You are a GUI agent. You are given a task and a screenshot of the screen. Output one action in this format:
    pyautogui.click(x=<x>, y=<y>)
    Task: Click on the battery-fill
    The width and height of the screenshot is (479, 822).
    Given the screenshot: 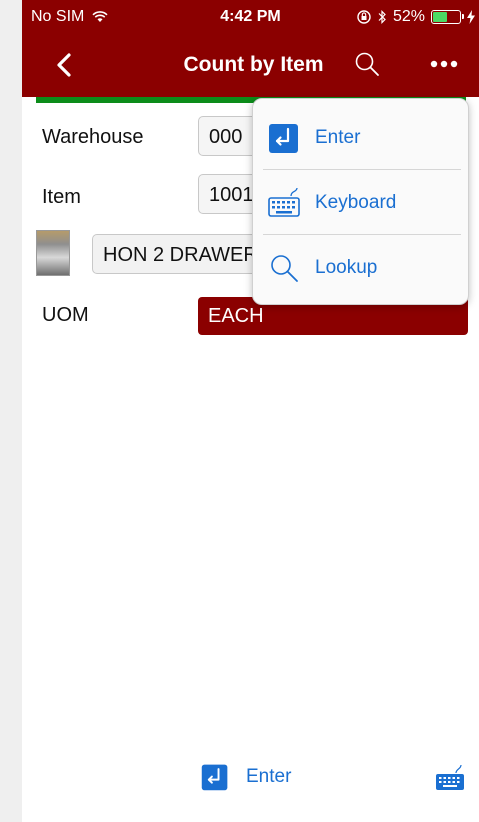 What is the action you would take?
    pyautogui.click(x=440, y=17)
    